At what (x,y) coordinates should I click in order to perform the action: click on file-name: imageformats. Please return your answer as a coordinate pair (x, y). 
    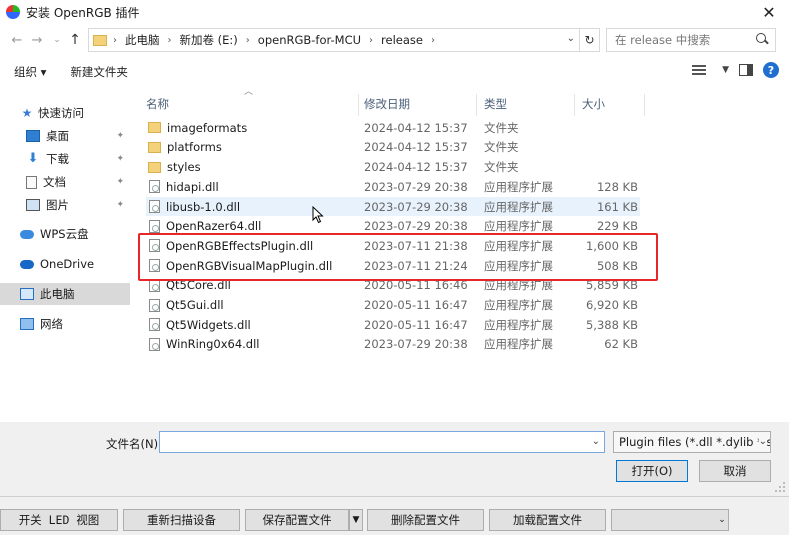
    Looking at the image, I should click on (207, 127).